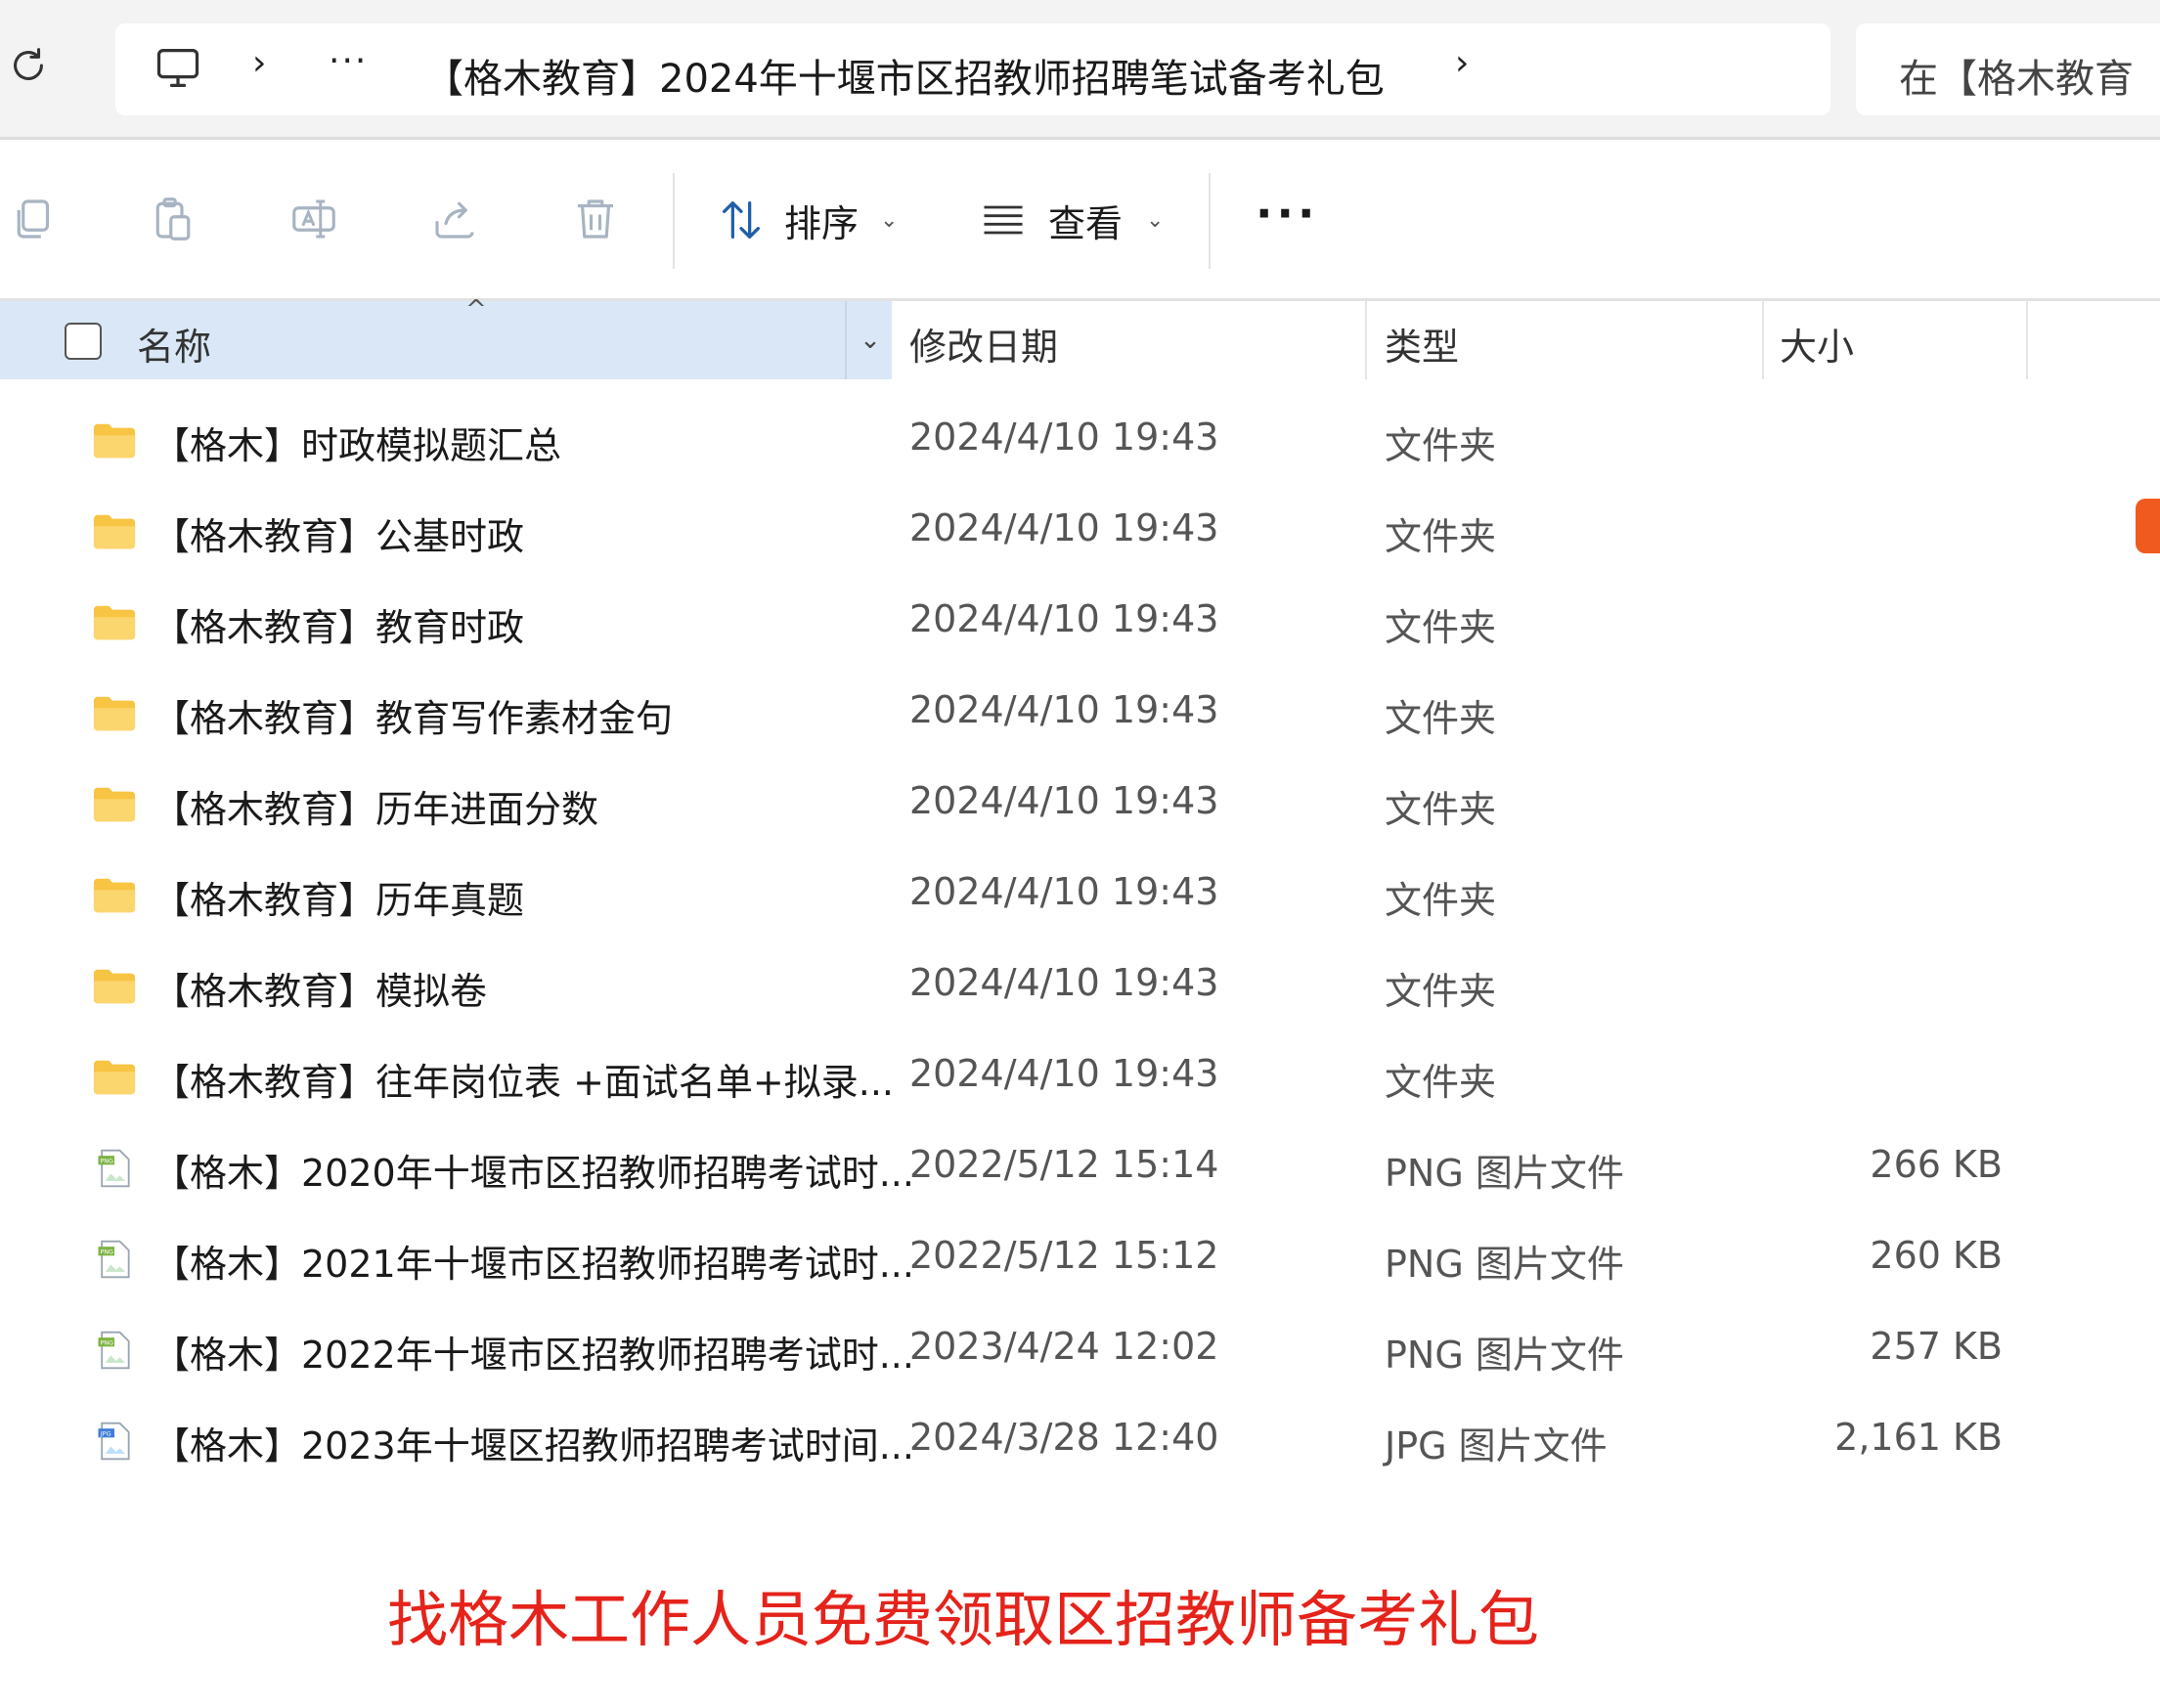 The width and height of the screenshot is (2160, 1708). Describe the element at coordinates (822, 223) in the screenshot. I see `sort-label: 排序` at that location.